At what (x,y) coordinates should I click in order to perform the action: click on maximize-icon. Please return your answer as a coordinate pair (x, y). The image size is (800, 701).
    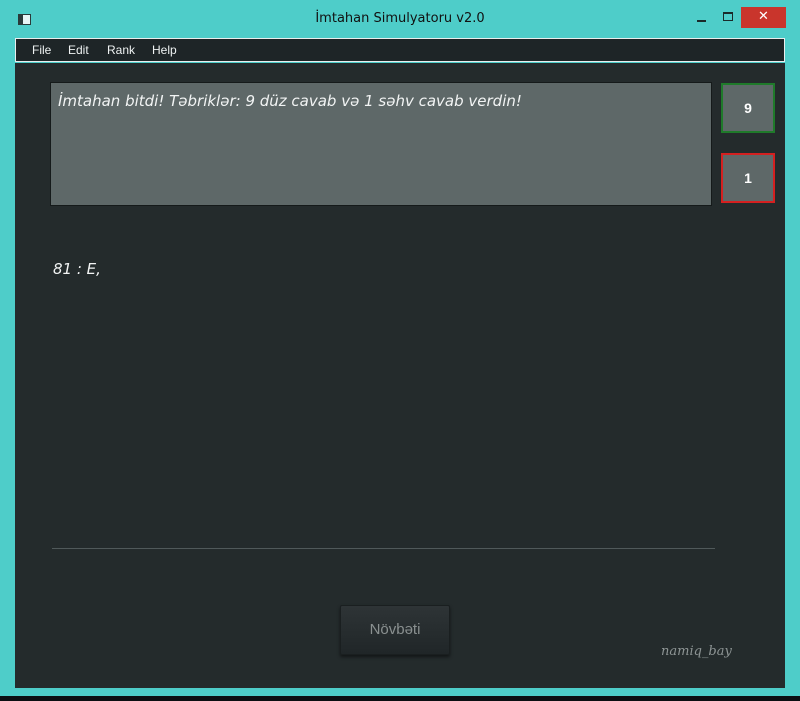
    Looking at the image, I should click on (728, 18).